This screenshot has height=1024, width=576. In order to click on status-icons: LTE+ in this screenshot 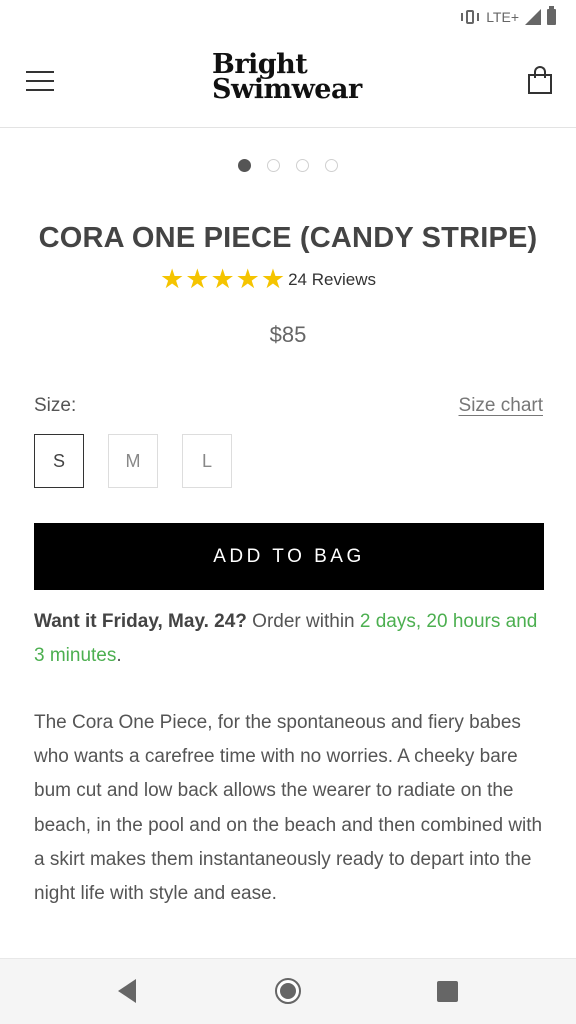, I will do `click(508, 17)`.